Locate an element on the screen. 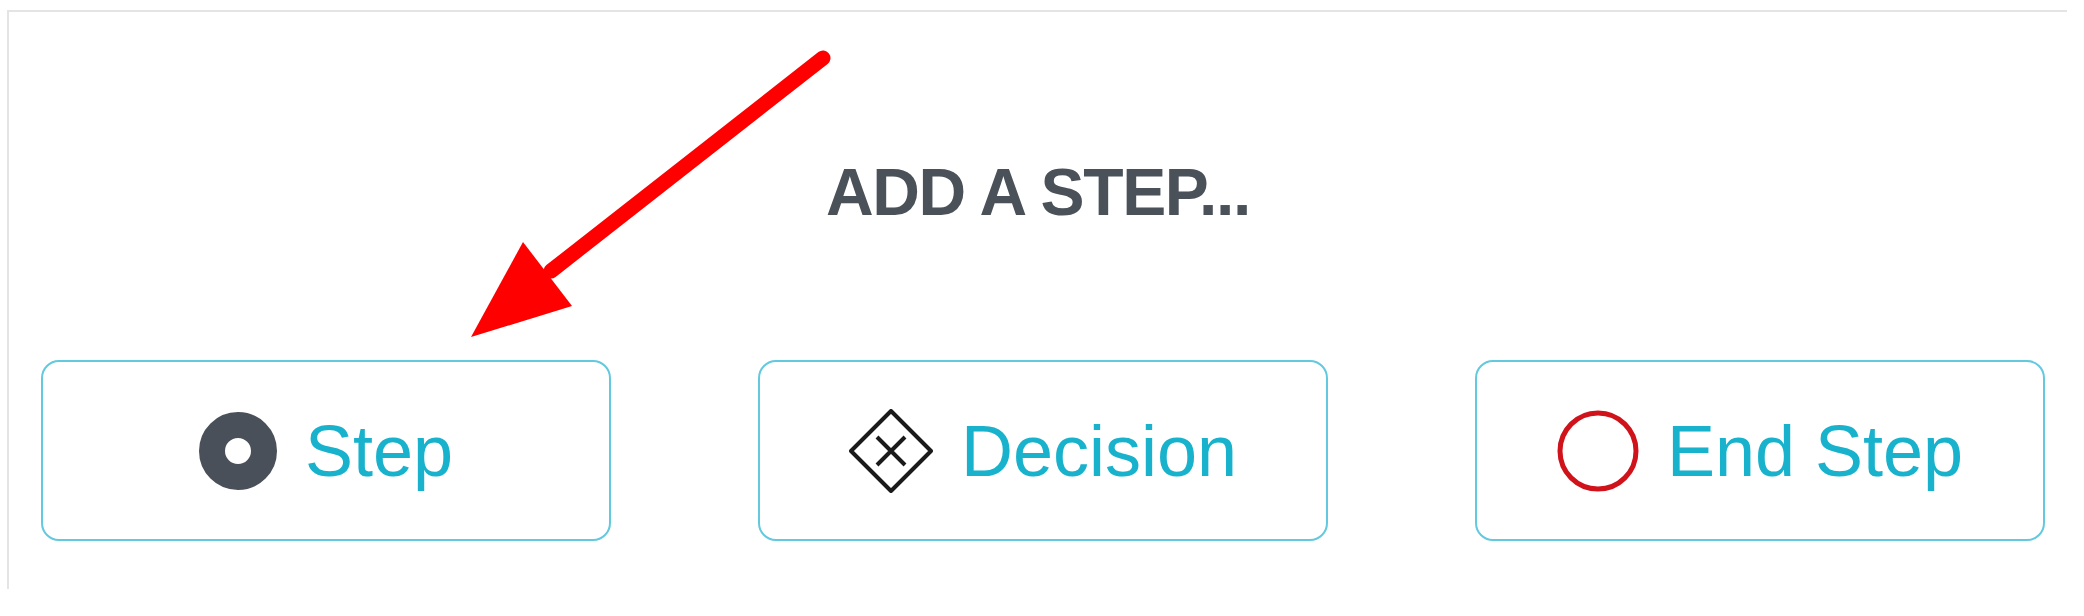 The image size is (2084, 616). circle-icon is located at coordinates (1597, 450).